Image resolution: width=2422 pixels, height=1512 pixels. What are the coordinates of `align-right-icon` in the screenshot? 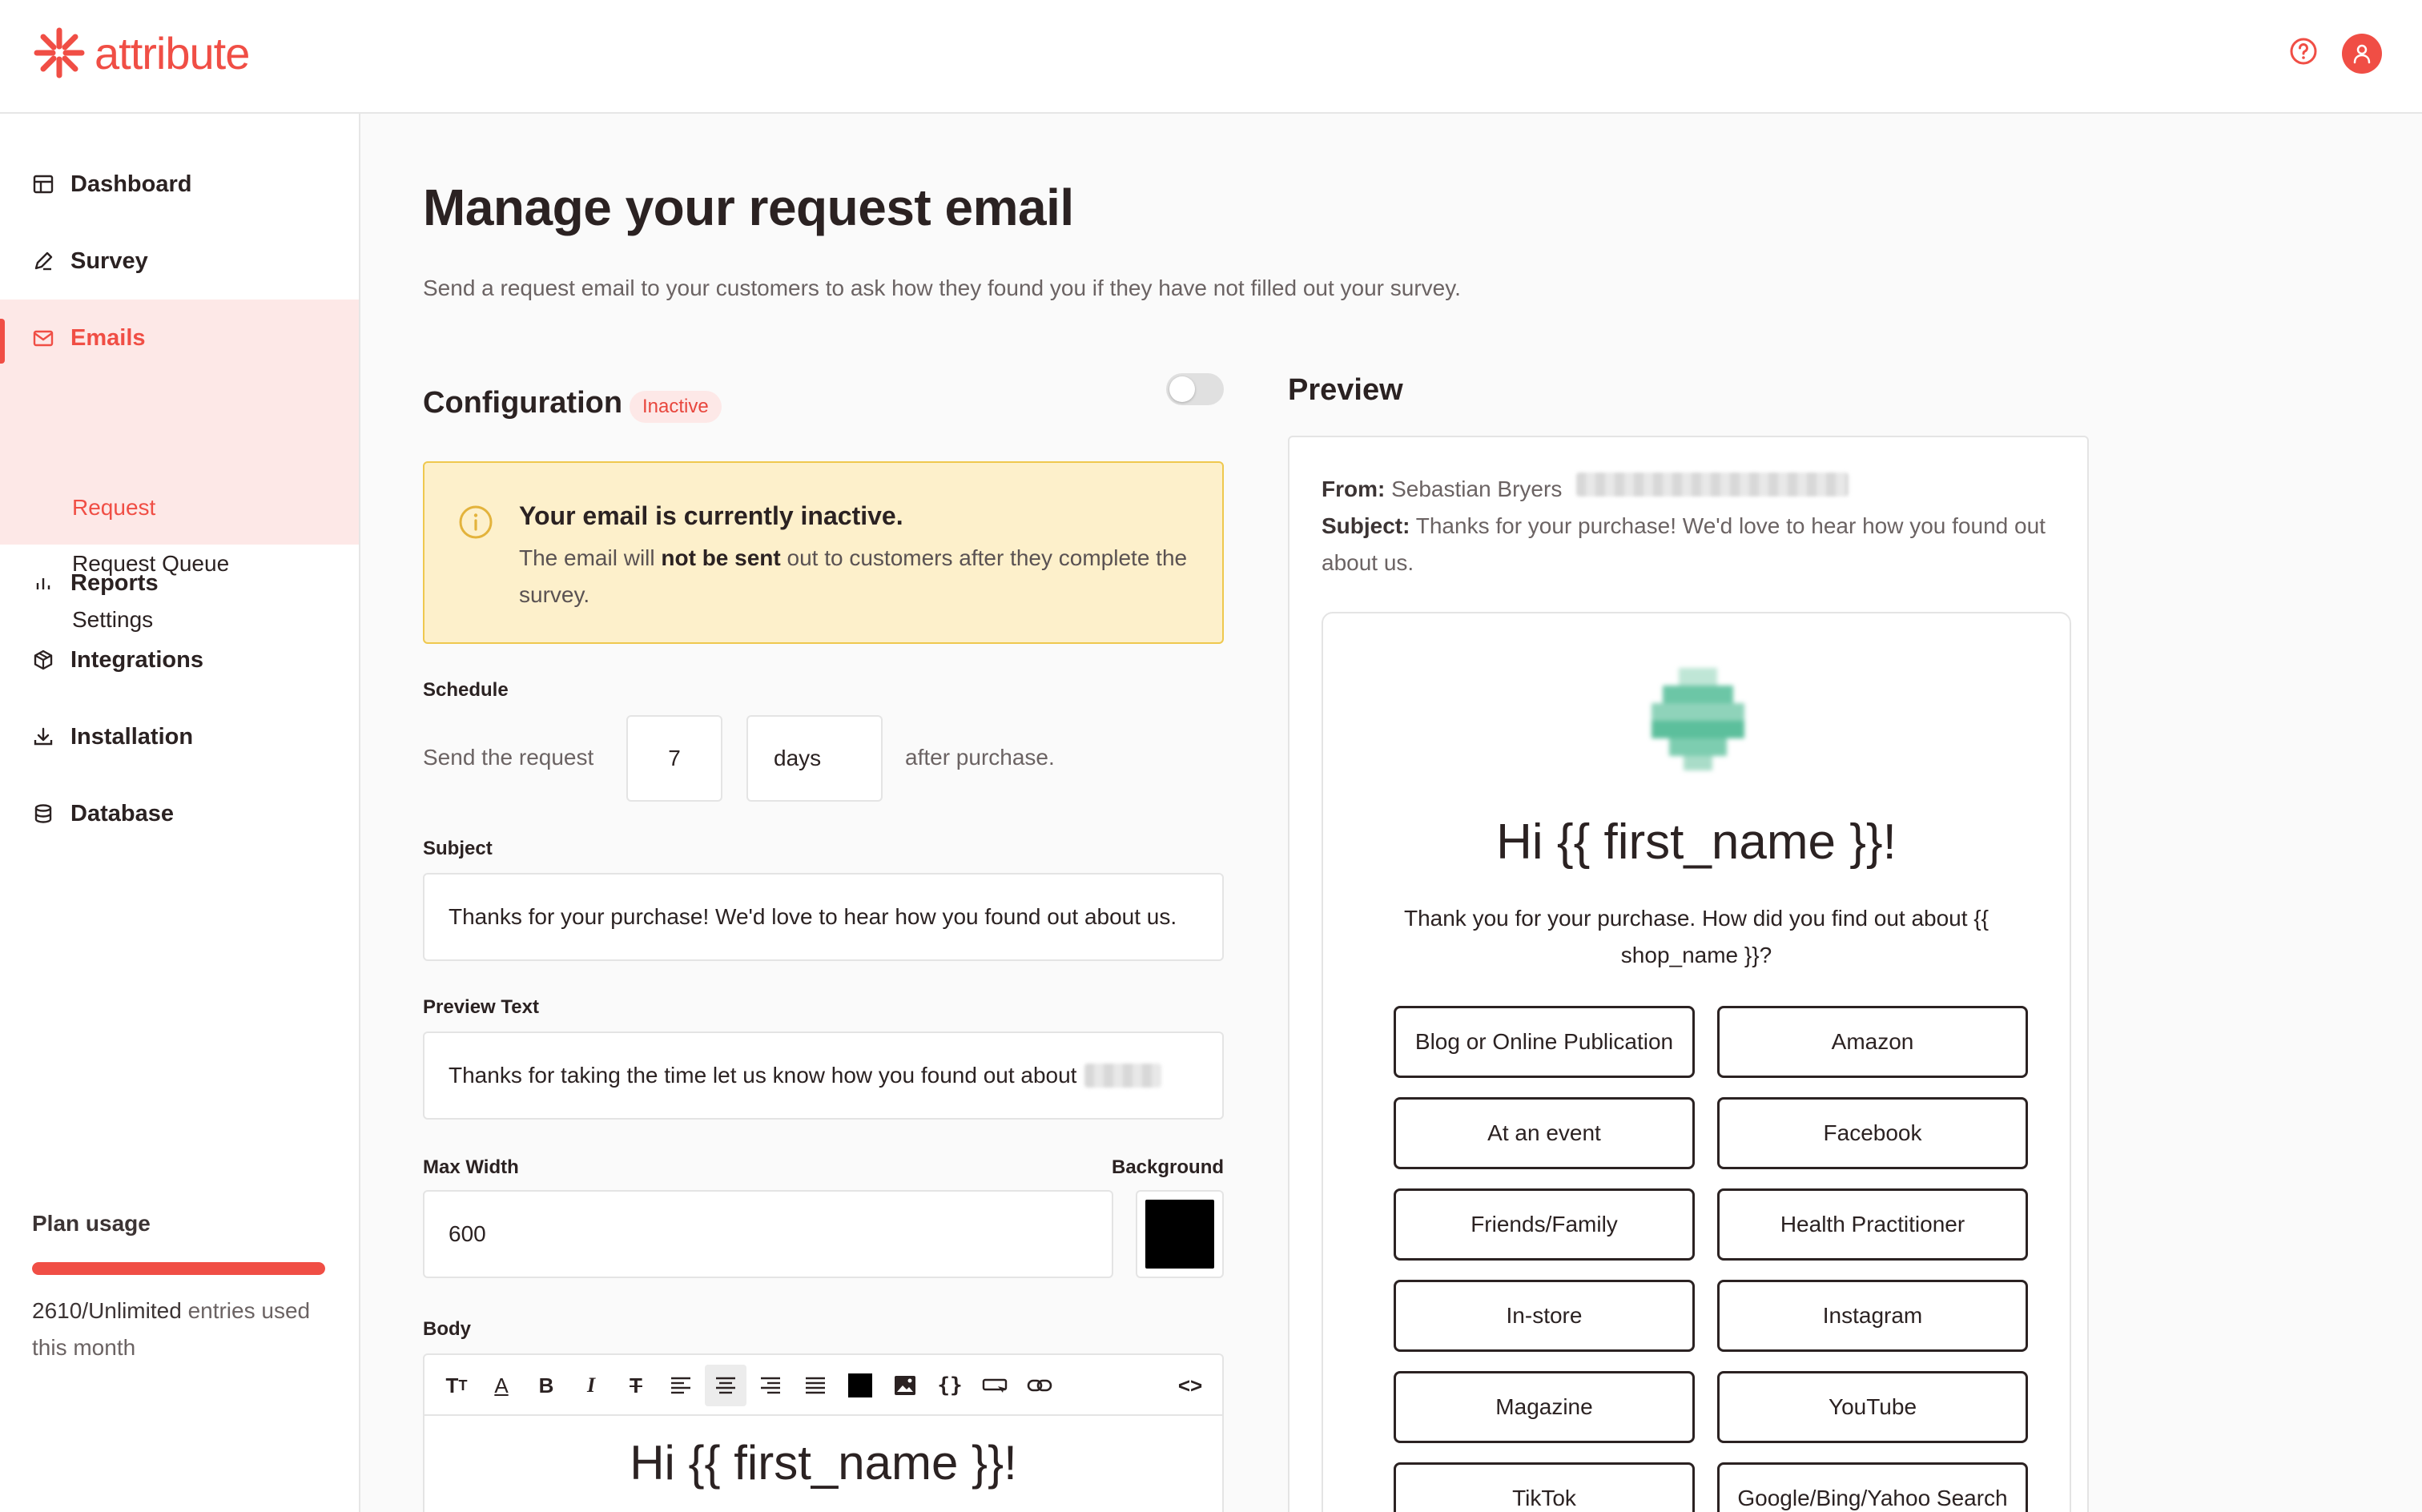 It's located at (770, 1385).